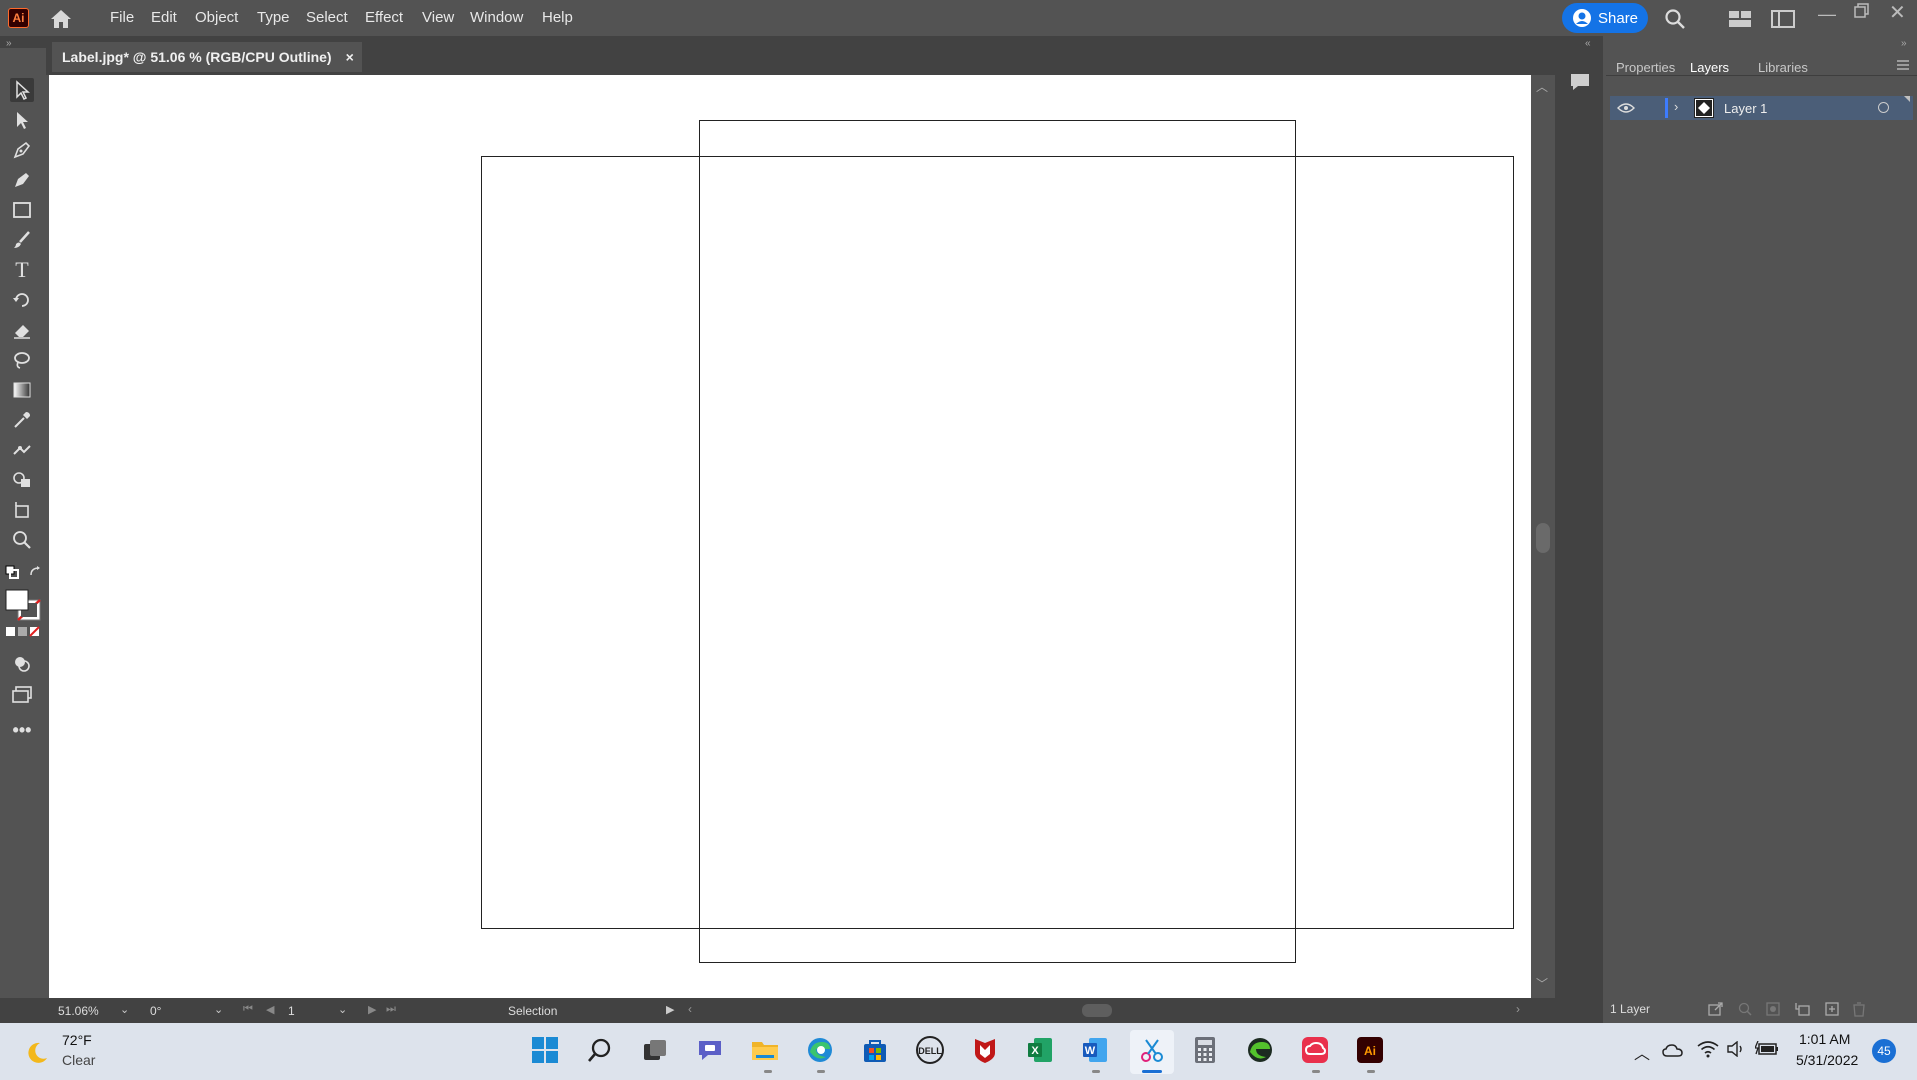 Image resolution: width=1917 pixels, height=1080 pixels. Describe the element at coordinates (77, 1040) in the screenshot. I see `weather-temperature: 72°F` at that location.